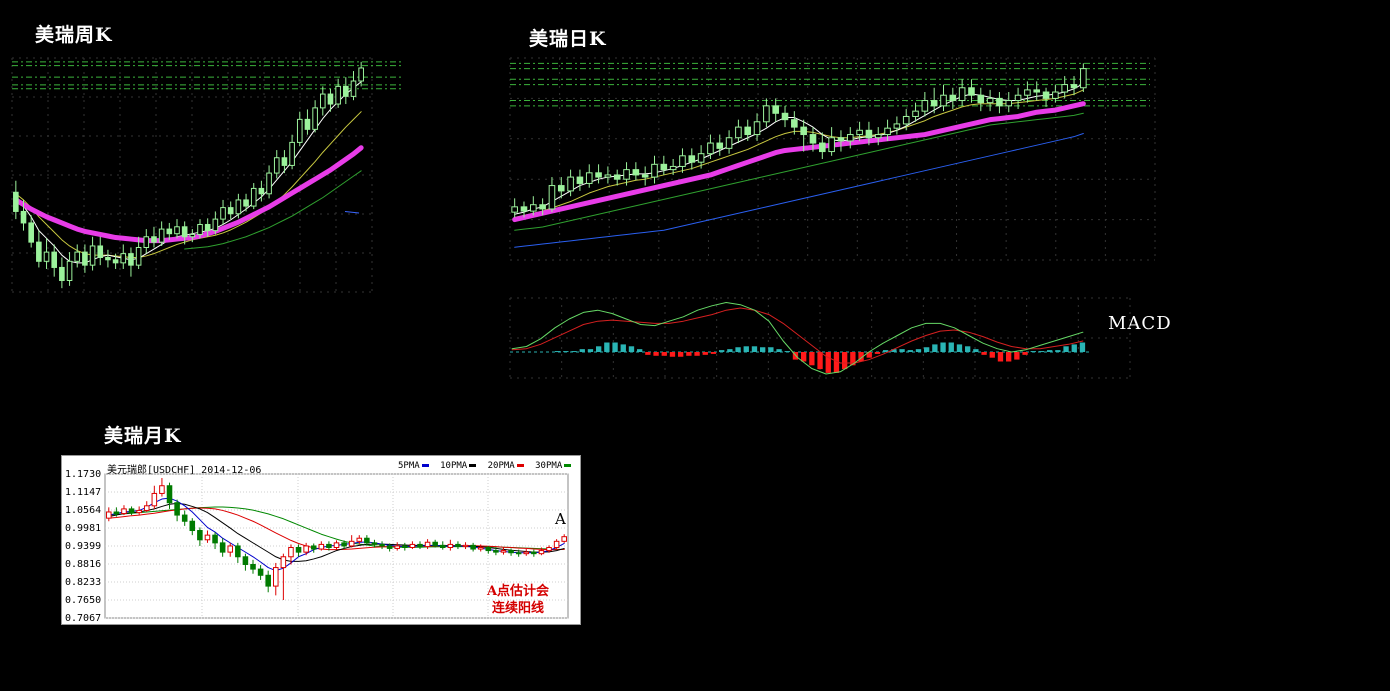 Image resolution: width=1390 pixels, height=691 pixels. What do you see at coordinates (83, 528) in the screenshot?
I see `y-tick-label: 0.9981` at bounding box center [83, 528].